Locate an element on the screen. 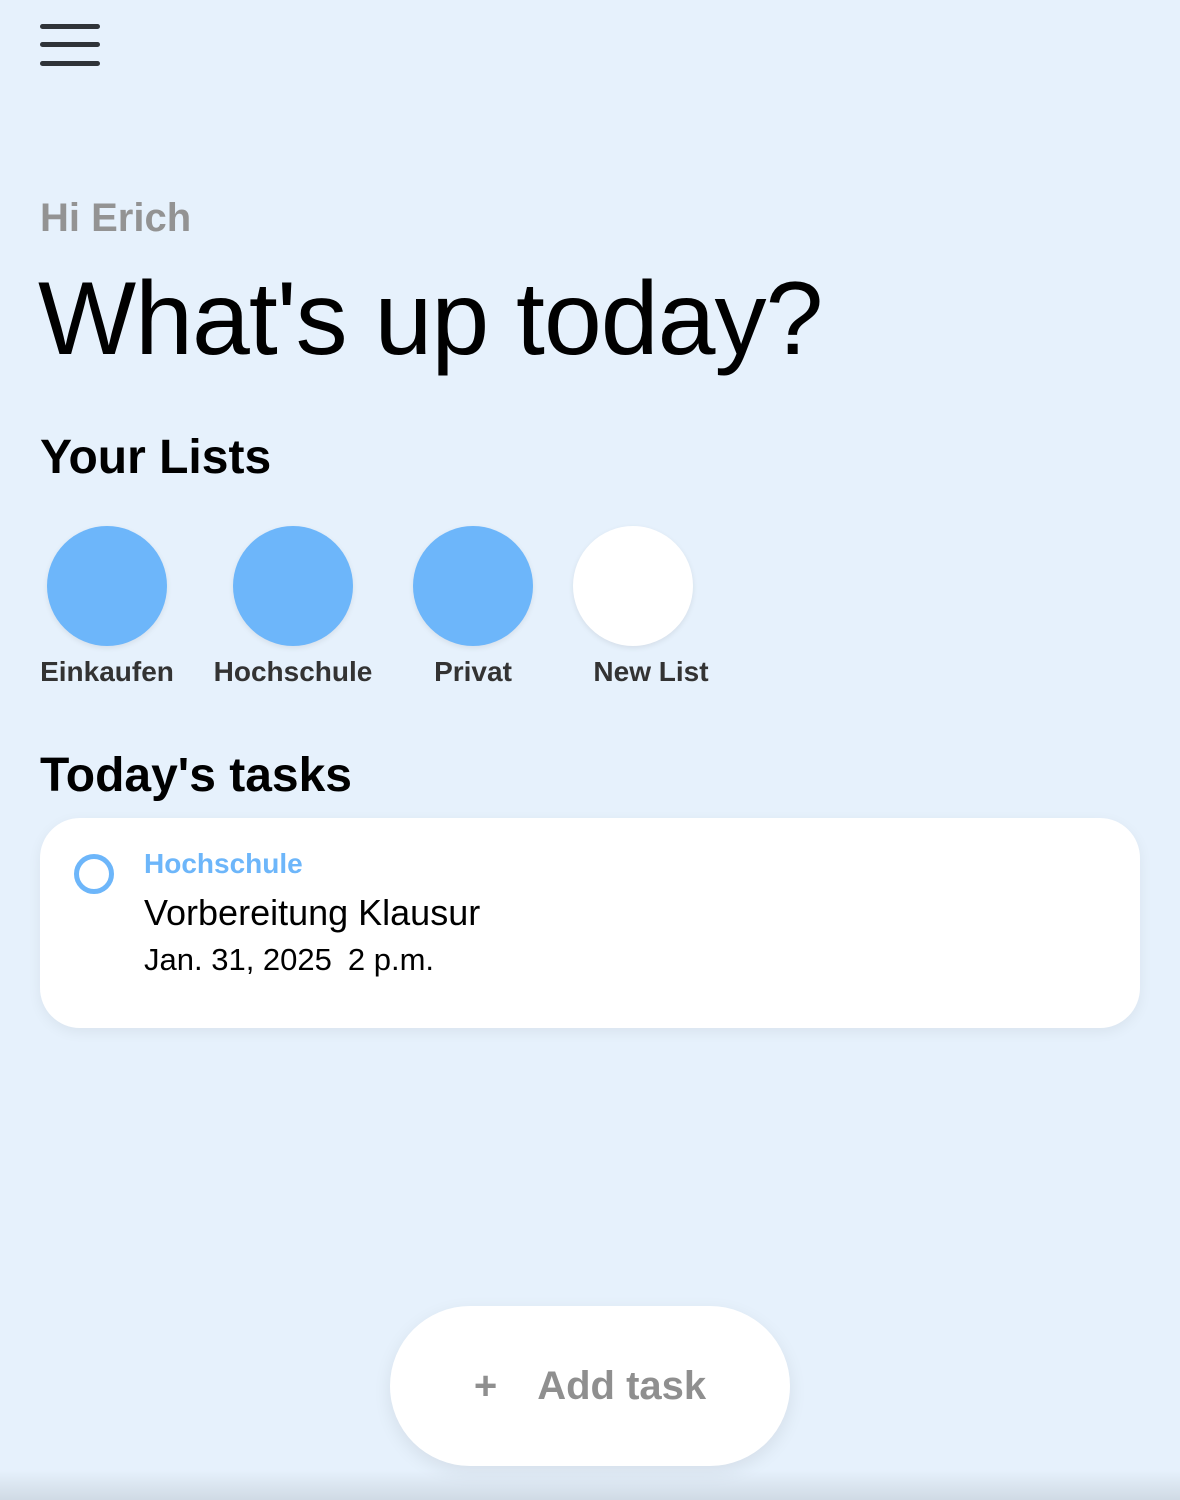 The height and width of the screenshot is (1500, 1180). list-label: Privat is located at coordinates (473, 671).